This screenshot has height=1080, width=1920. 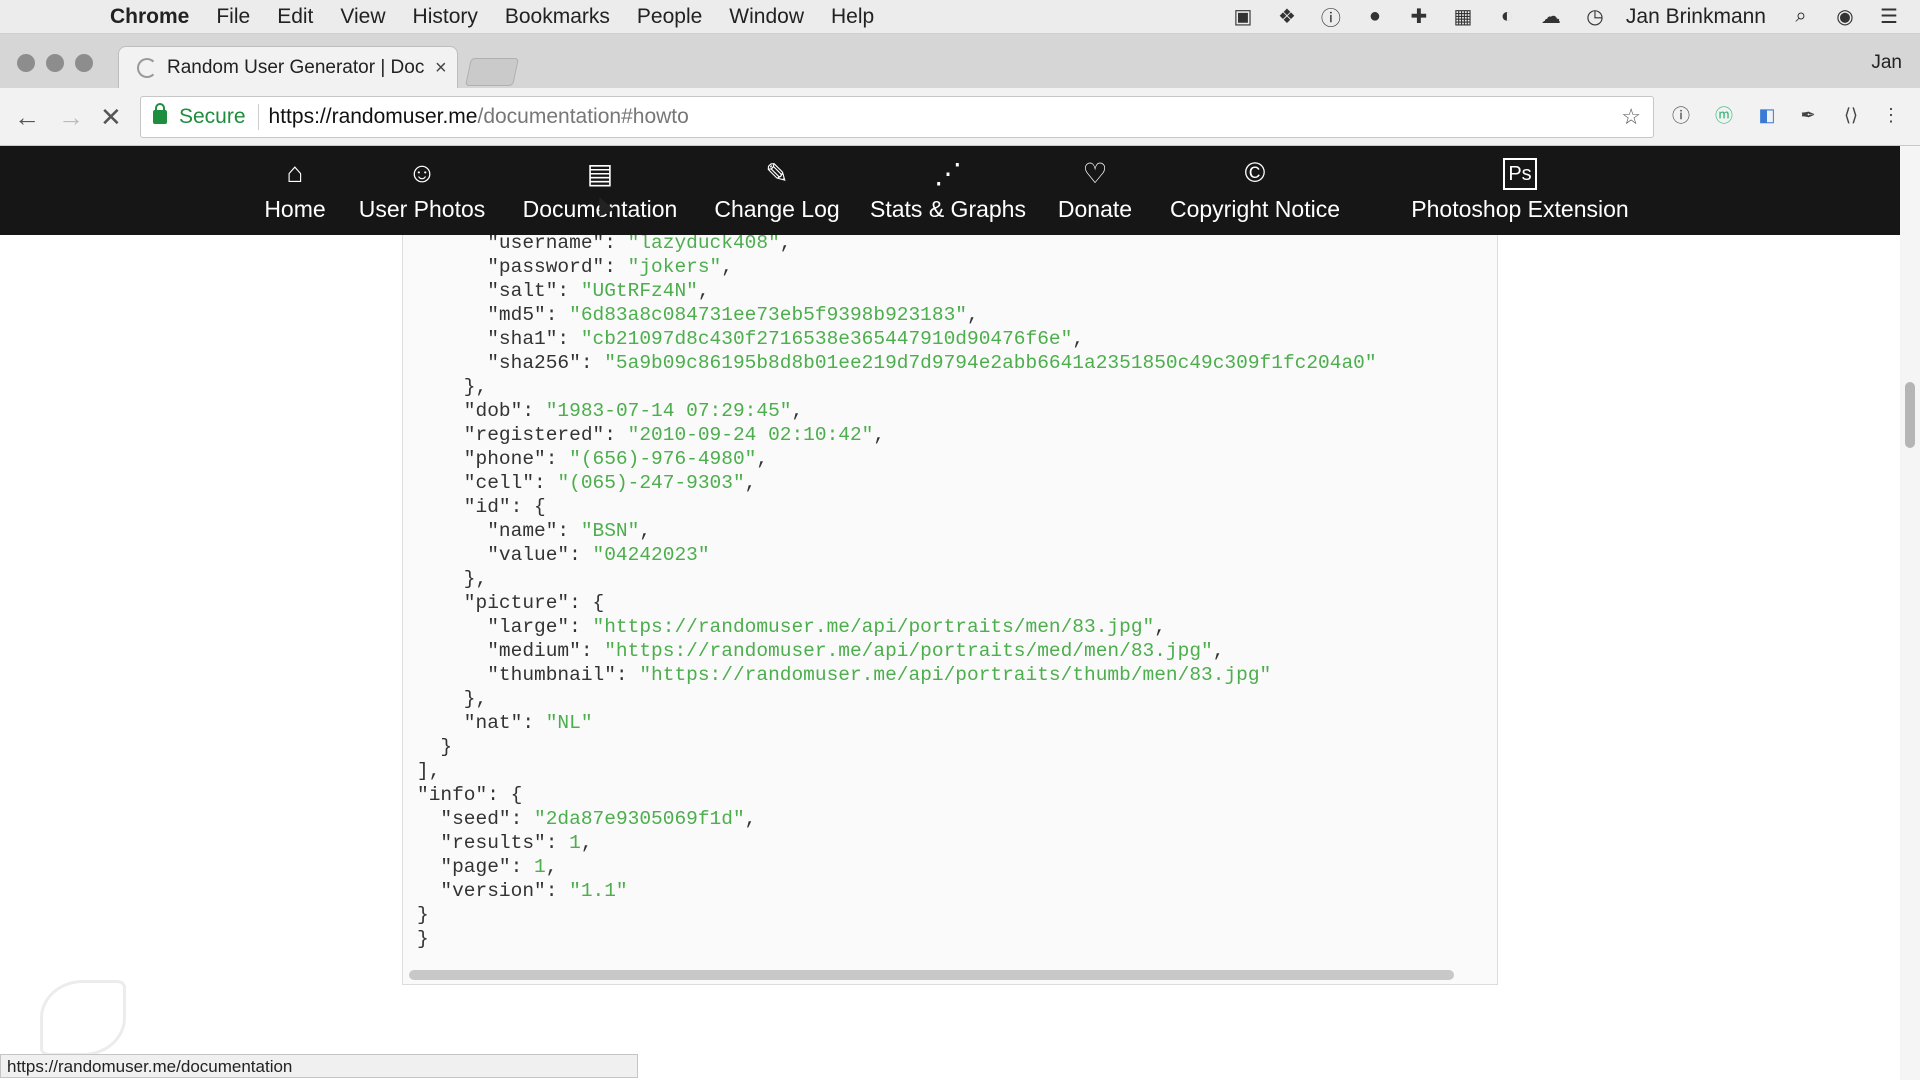 I want to click on code-extension-icon: ⟨⟩, so click(x=1851, y=115).